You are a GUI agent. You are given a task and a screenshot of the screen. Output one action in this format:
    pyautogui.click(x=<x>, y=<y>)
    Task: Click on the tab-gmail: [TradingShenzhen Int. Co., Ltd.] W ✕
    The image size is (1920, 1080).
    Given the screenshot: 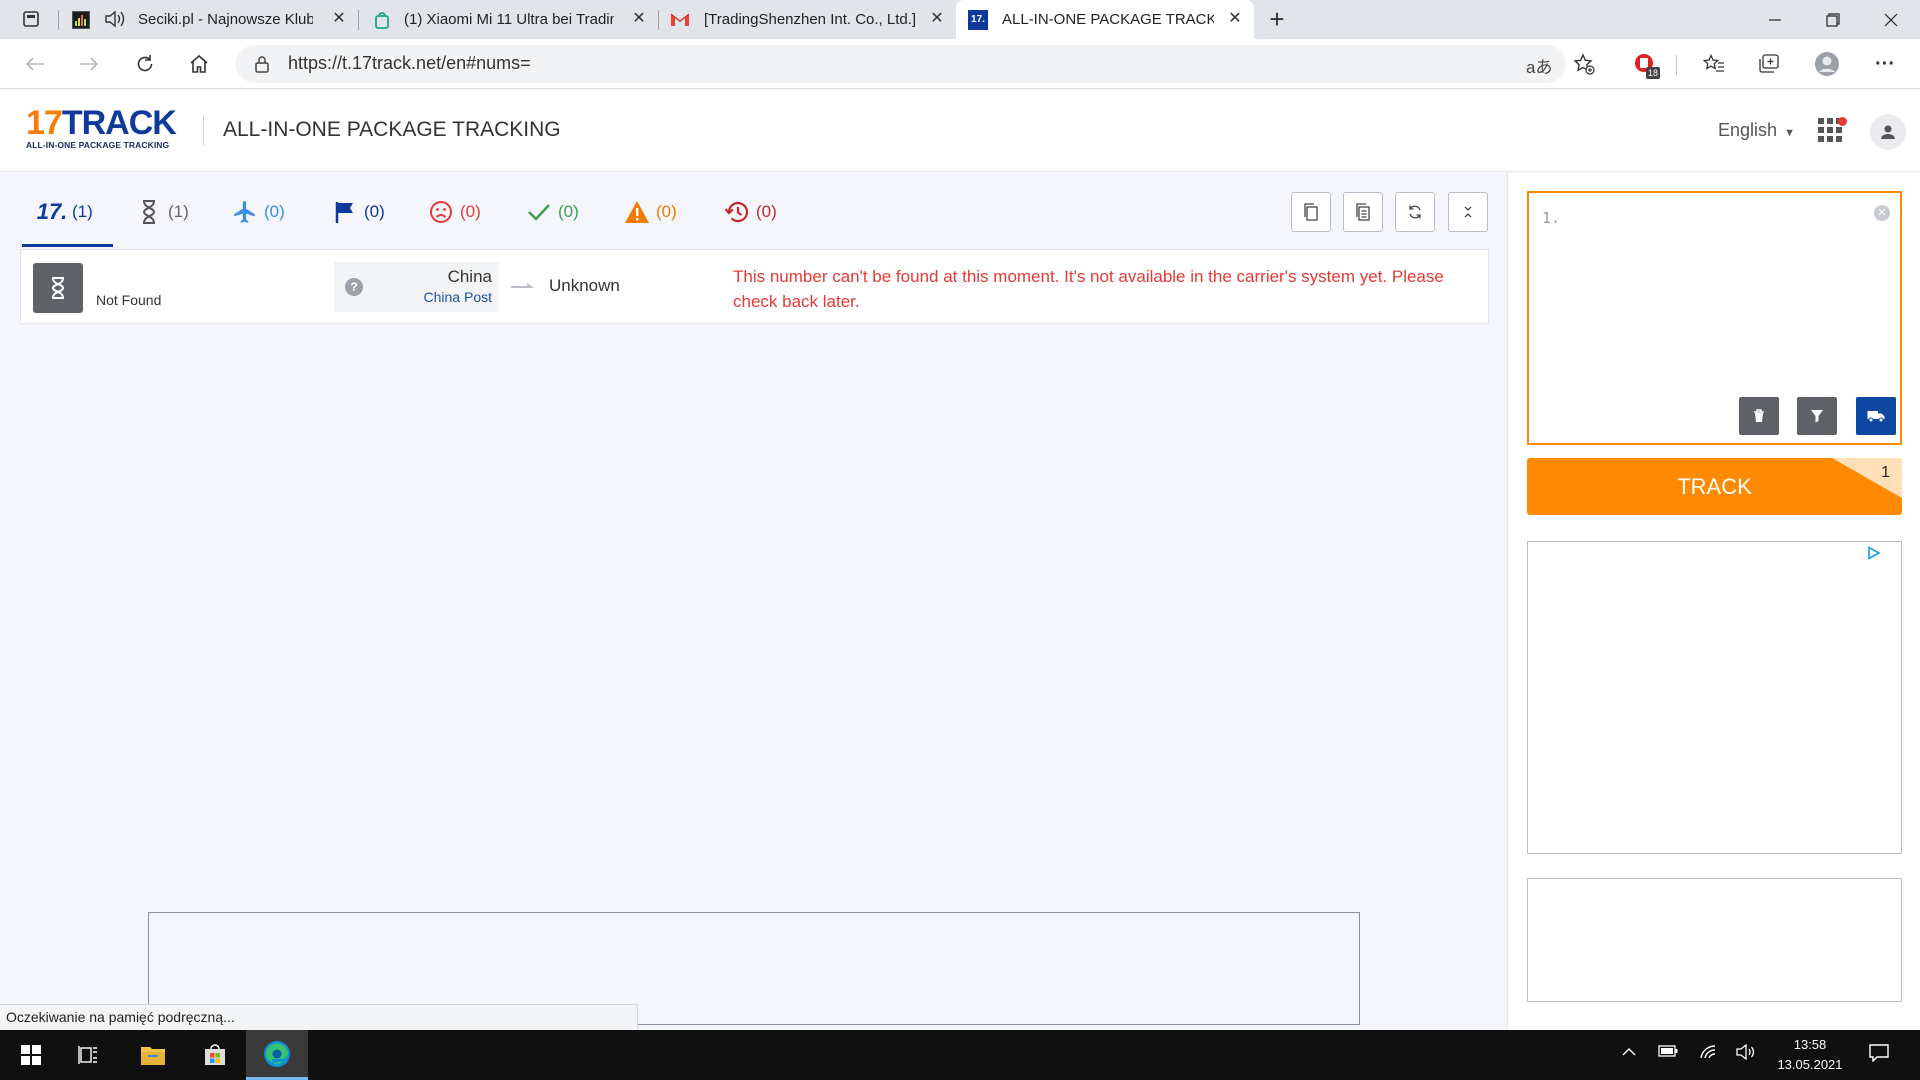 What is the action you would take?
    pyautogui.click(x=808, y=19)
    